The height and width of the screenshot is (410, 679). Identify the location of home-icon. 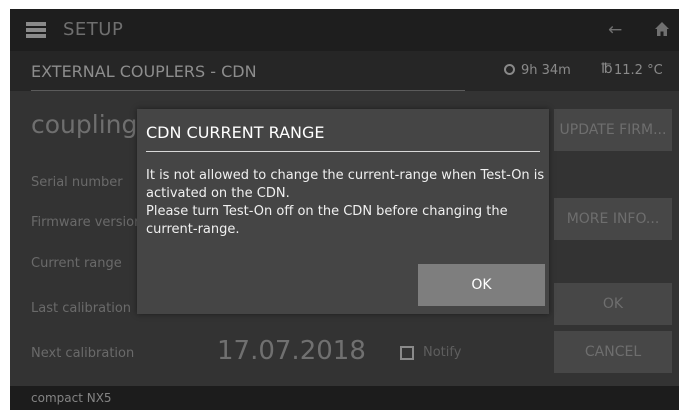
(662, 30).